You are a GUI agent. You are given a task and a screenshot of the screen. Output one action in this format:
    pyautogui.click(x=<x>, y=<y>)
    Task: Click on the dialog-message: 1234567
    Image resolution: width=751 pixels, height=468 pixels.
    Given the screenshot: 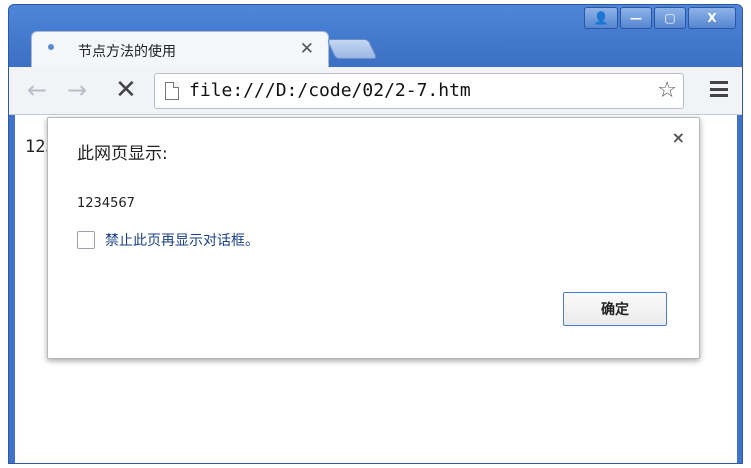 What is the action you would take?
    pyautogui.click(x=106, y=203)
    